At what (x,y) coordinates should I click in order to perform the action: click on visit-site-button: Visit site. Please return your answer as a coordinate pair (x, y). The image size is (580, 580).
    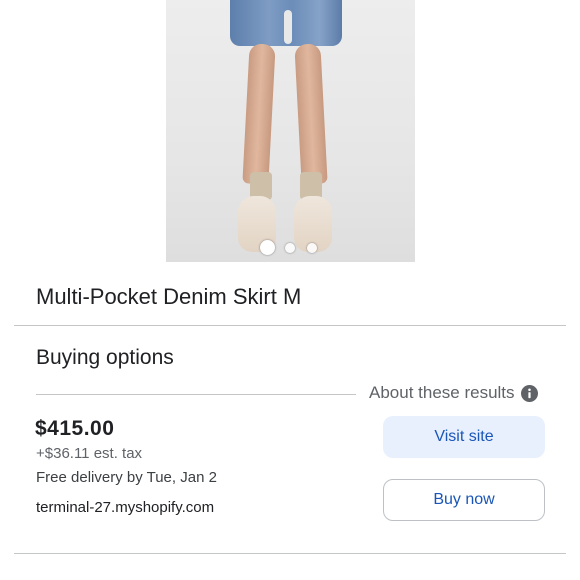
    Looking at the image, I should click on (464, 437).